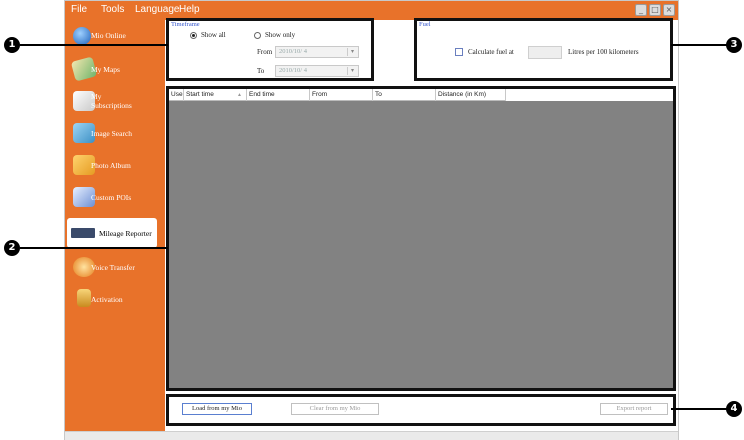 The image size is (744, 440). I want to click on sidebar-item-photo-album: Photo Album, so click(111, 165).